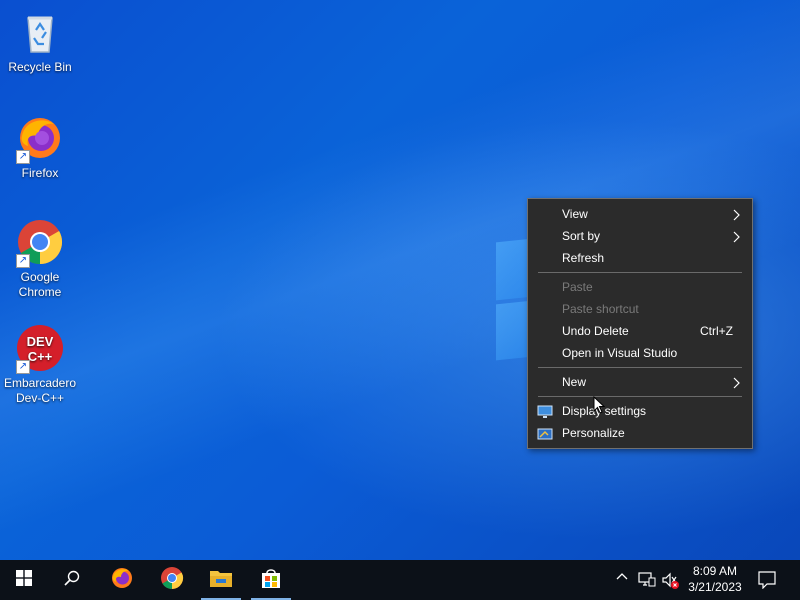 The width and height of the screenshot is (800, 600). Describe the element at coordinates (40, 284) in the screenshot. I see `desktop-icon-label: Google Chrome` at that location.